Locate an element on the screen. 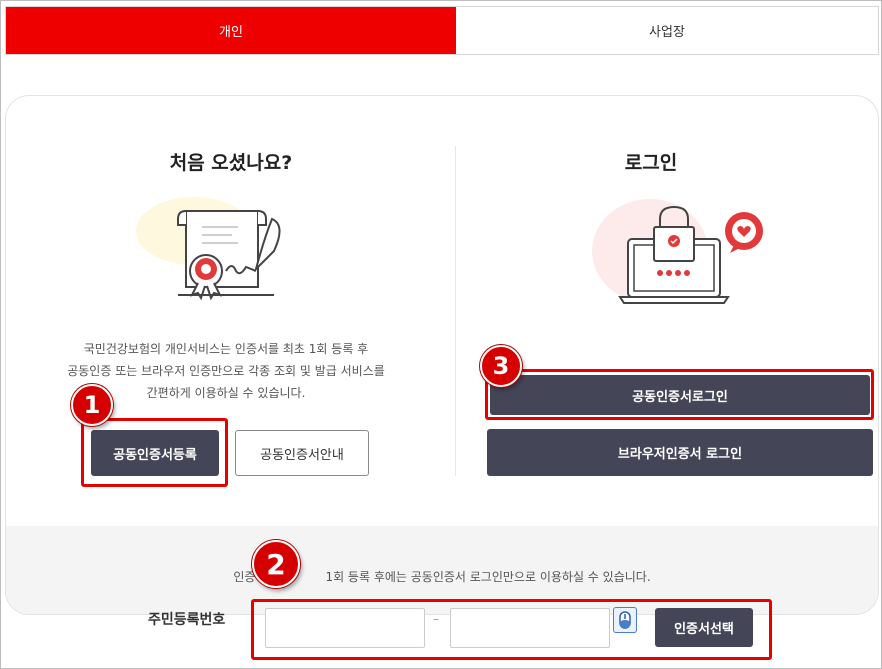 This screenshot has width=882, height=669. rrn-second-input is located at coordinates (530, 628).